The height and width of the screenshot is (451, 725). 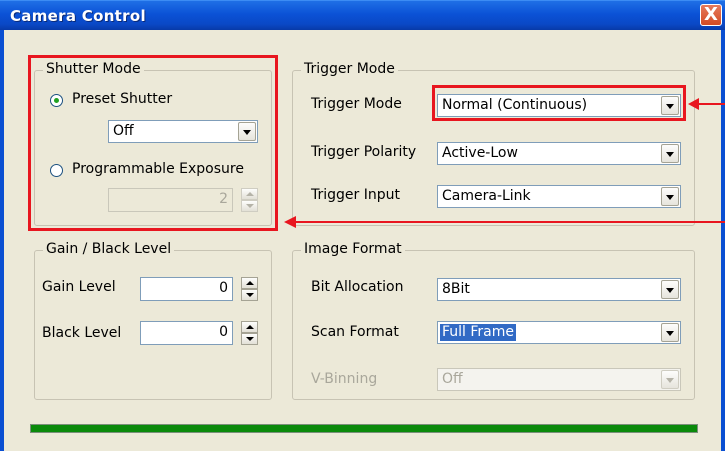 What do you see at coordinates (559, 196) in the screenshot?
I see `trigger-input-select: Camera-Link` at bounding box center [559, 196].